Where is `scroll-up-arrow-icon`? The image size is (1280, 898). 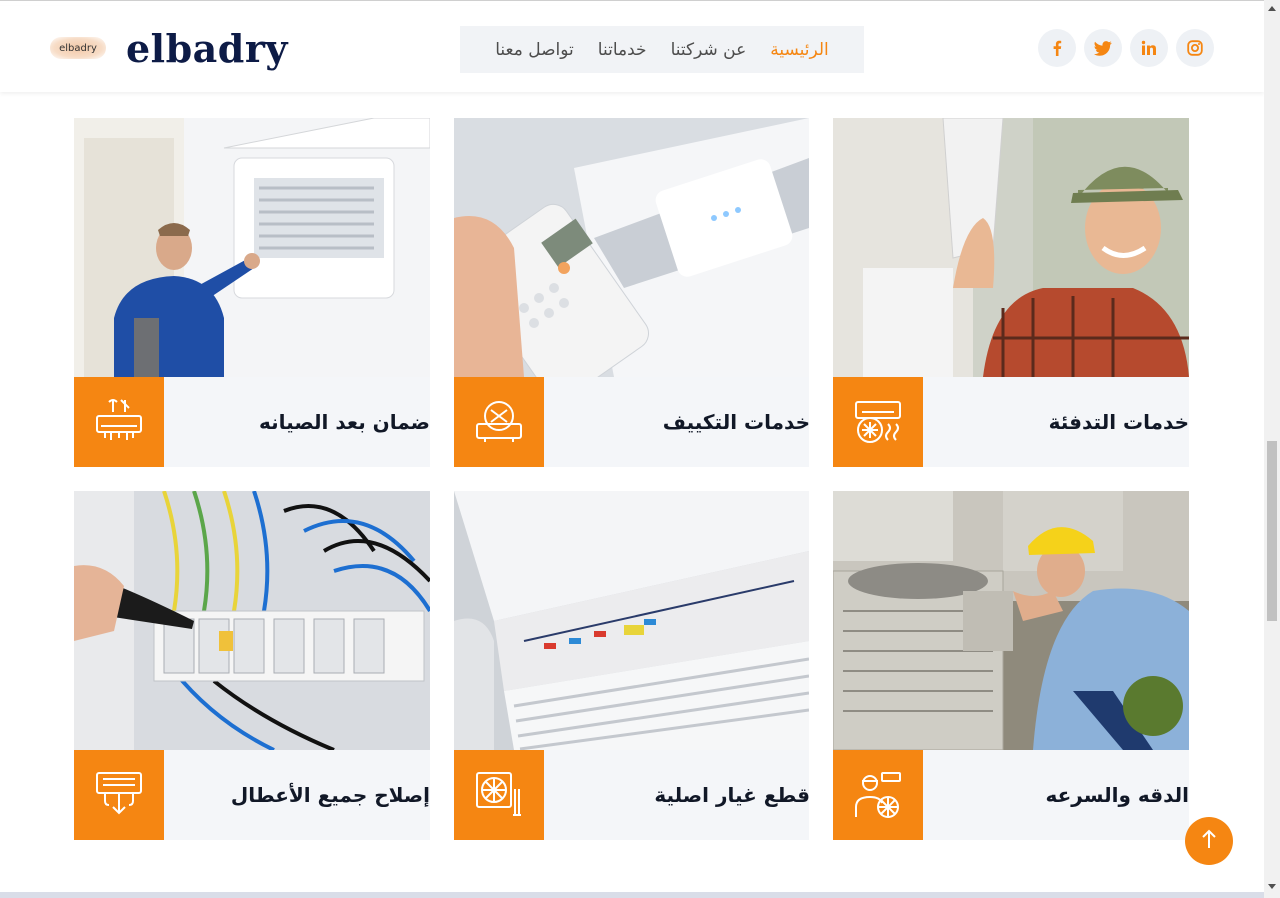
scroll-up-arrow-icon is located at coordinates (1272, 8).